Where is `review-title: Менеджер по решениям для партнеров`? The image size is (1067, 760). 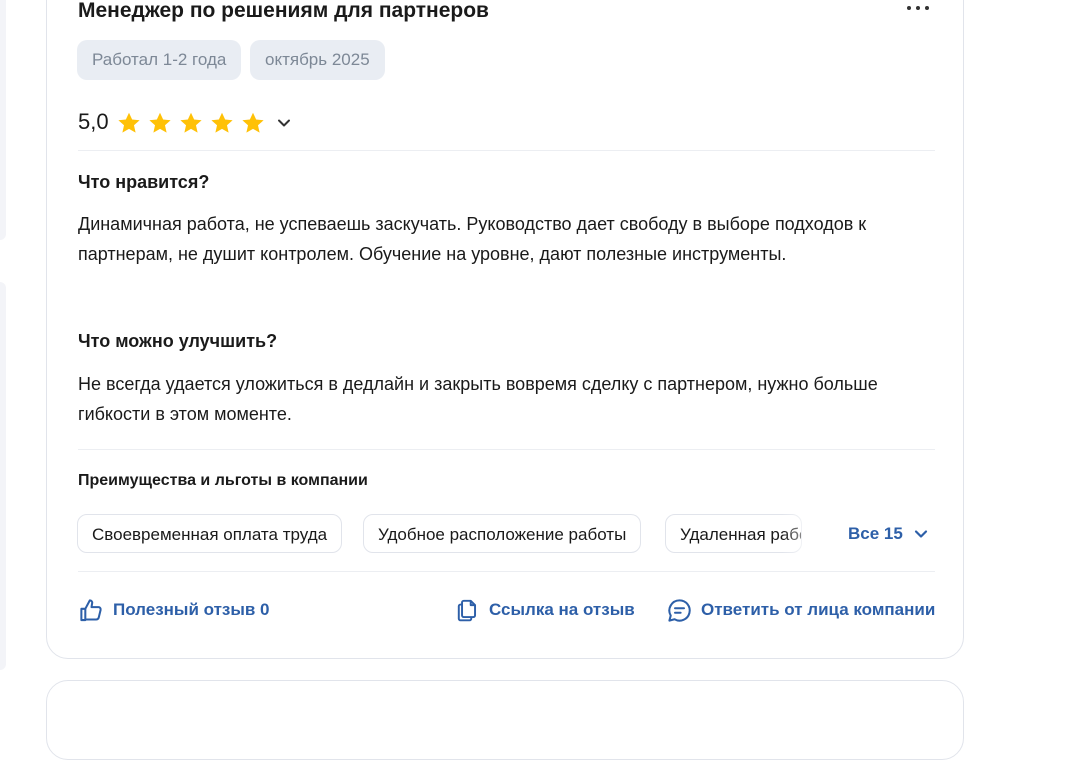
review-title: Менеджер по решениям для партнеров is located at coordinates (283, 11).